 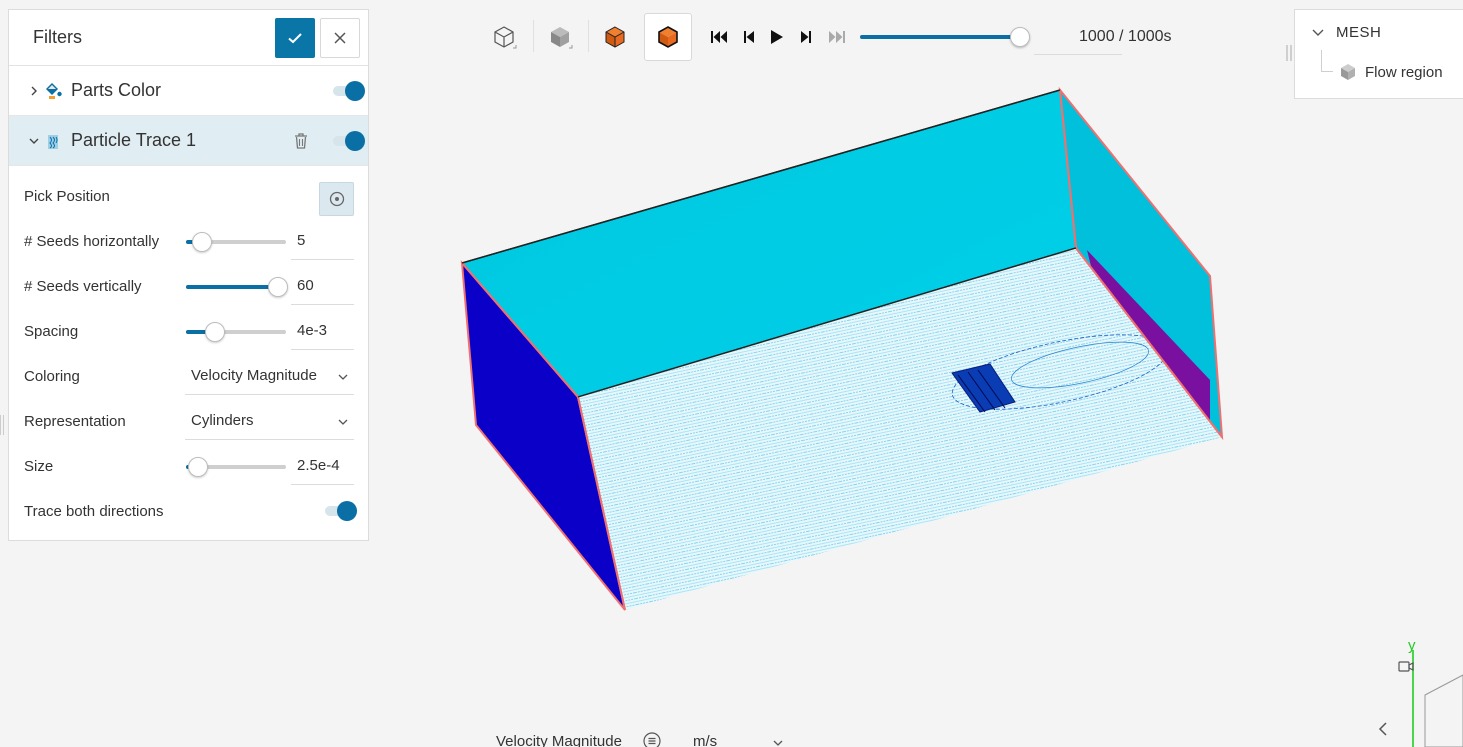 What do you see at coordinates (188, 91) in the screenshot?
I see `filter-item-parts-color: Parts Color` at bounding box center [188, 91].